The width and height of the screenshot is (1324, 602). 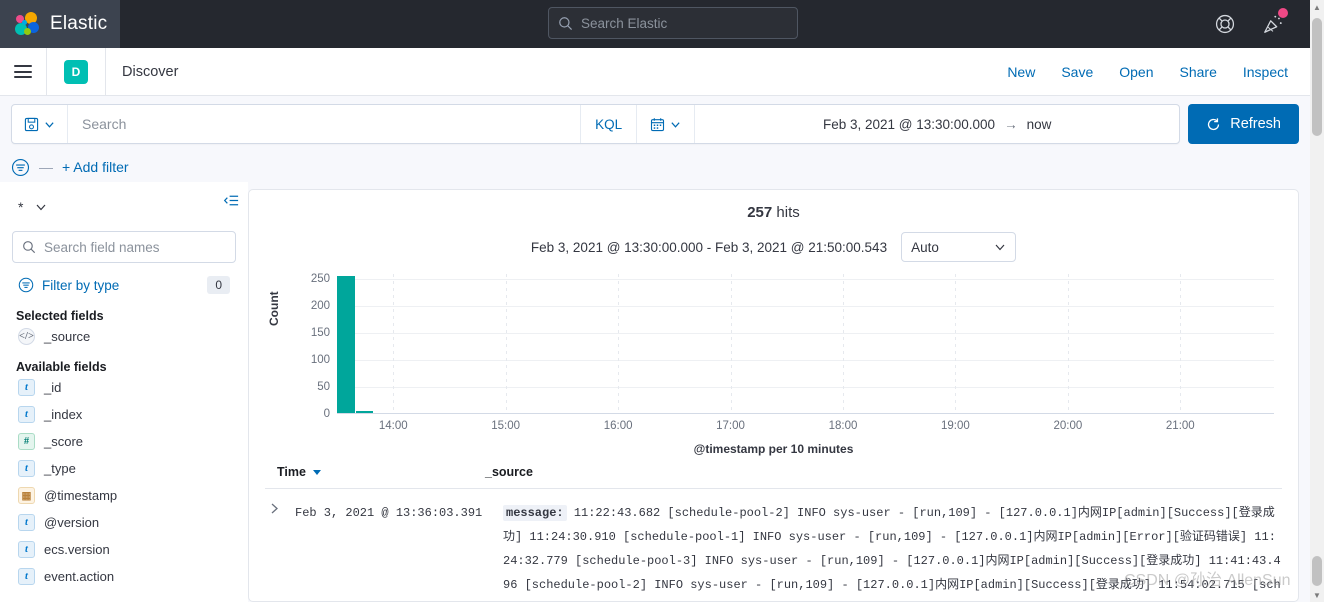 What do you see at coordinates (843, 426) in the screenshot?
I see `chart-x-tick: 18:00` at bounding box center [843, 426].